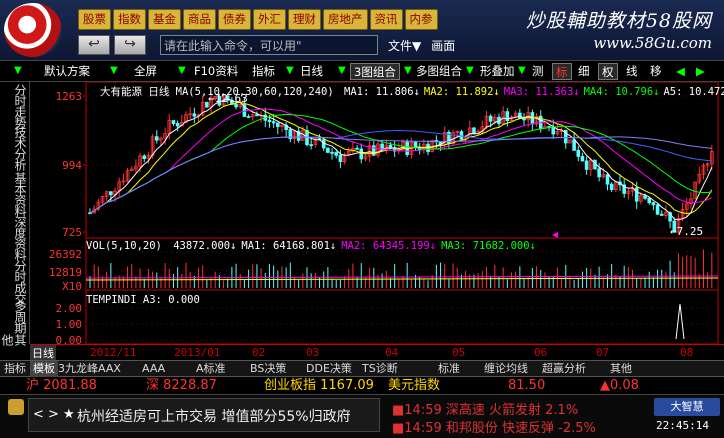 This screenshot has height=438, width=724. I want to click on sz-index: 深 8228.87, so click(181, 386).